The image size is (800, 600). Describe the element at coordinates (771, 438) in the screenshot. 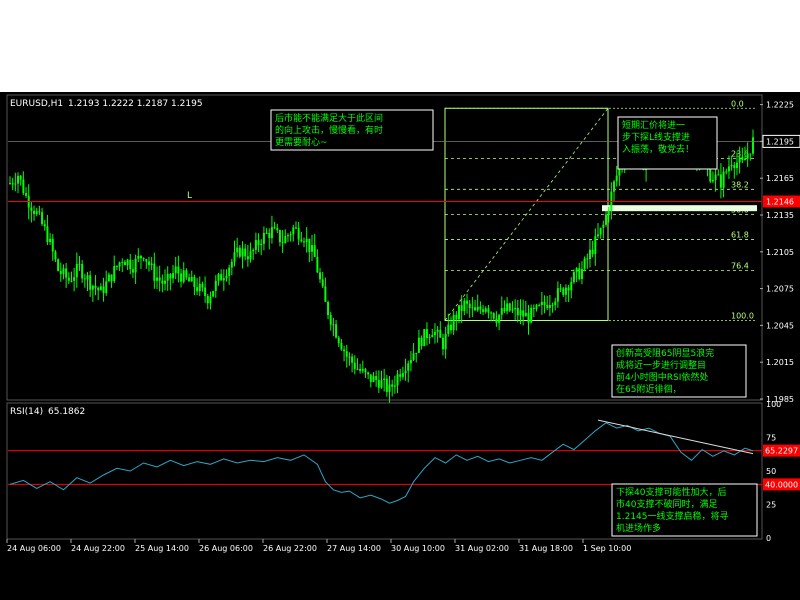

I see `rsi-tick-label: 75` at that location.